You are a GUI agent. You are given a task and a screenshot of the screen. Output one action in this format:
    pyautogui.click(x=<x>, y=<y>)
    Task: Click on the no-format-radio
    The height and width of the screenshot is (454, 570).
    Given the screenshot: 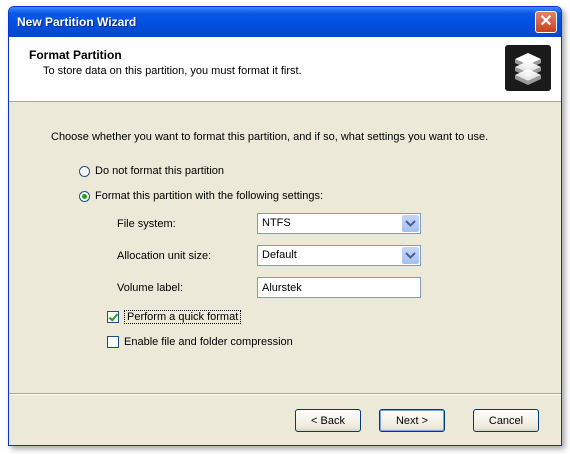 What is the action you would take?
    pyautogui.click(x=84, y=171)
    